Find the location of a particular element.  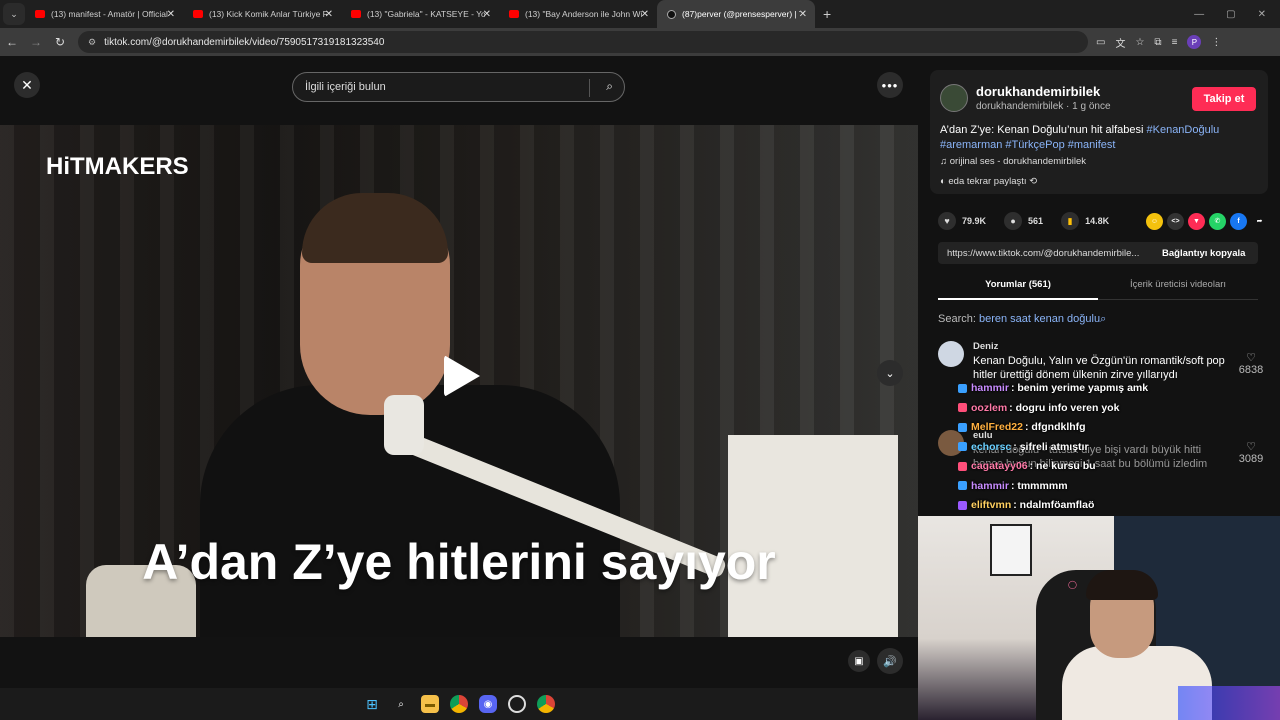

obs-icon is located at coordinates (517, 704).